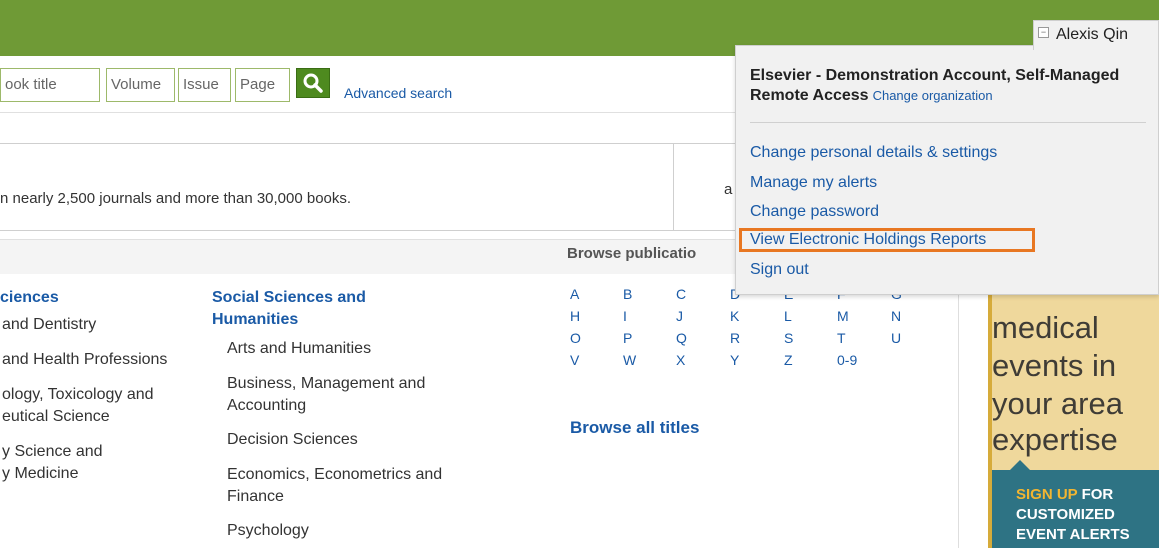  What do you see at coordinates (779, 270) in the screenshot?
I see `menu-item-sign-out: Sign out` at bounding box center [779, 270].